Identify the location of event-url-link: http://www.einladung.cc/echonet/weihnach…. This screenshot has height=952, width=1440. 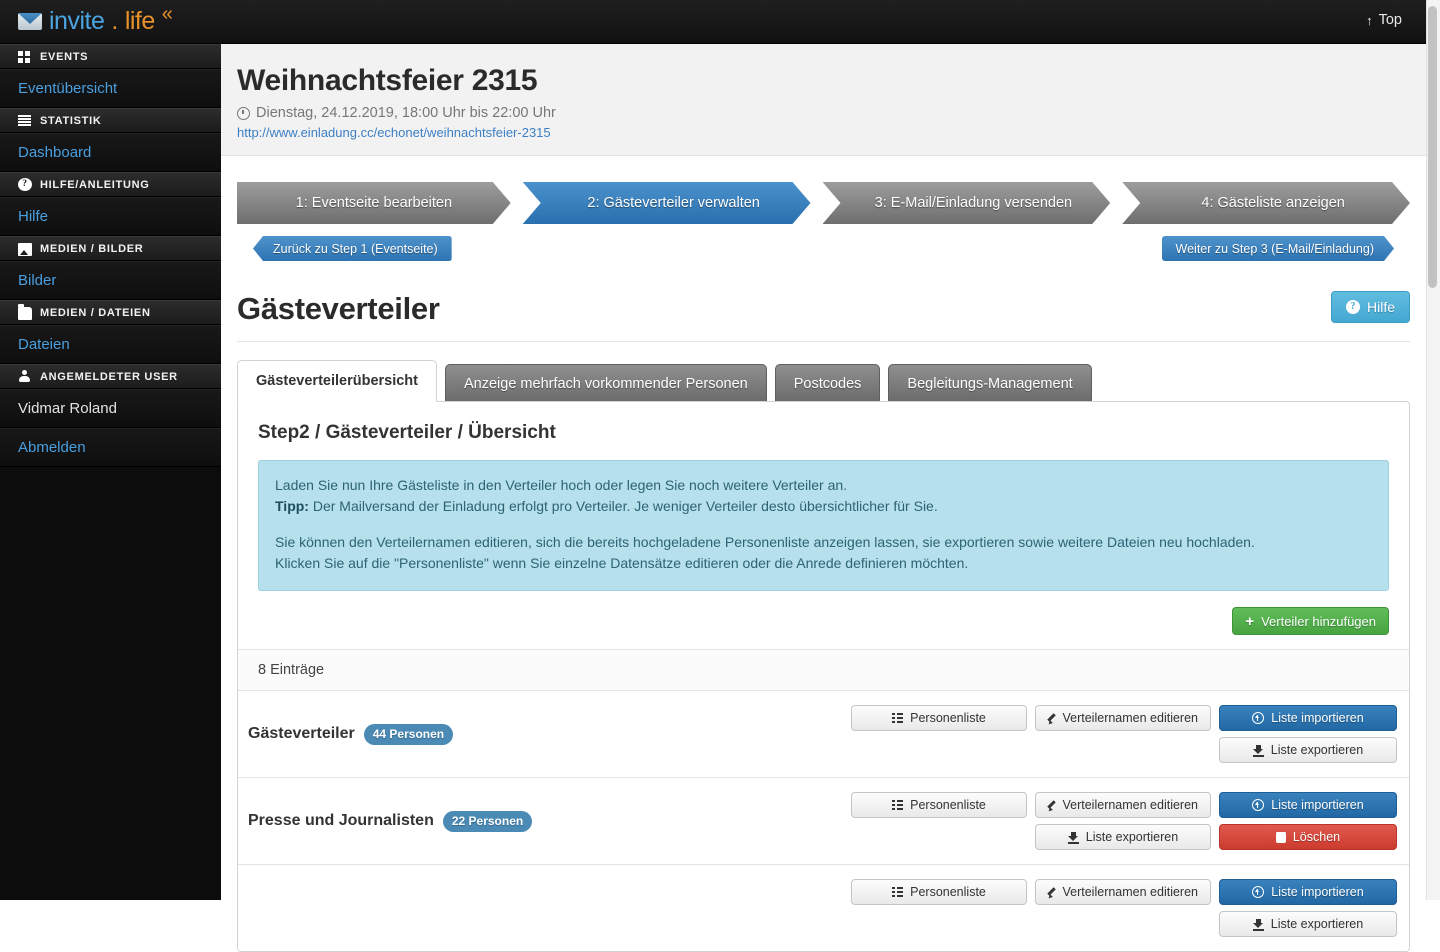
(394, 132).